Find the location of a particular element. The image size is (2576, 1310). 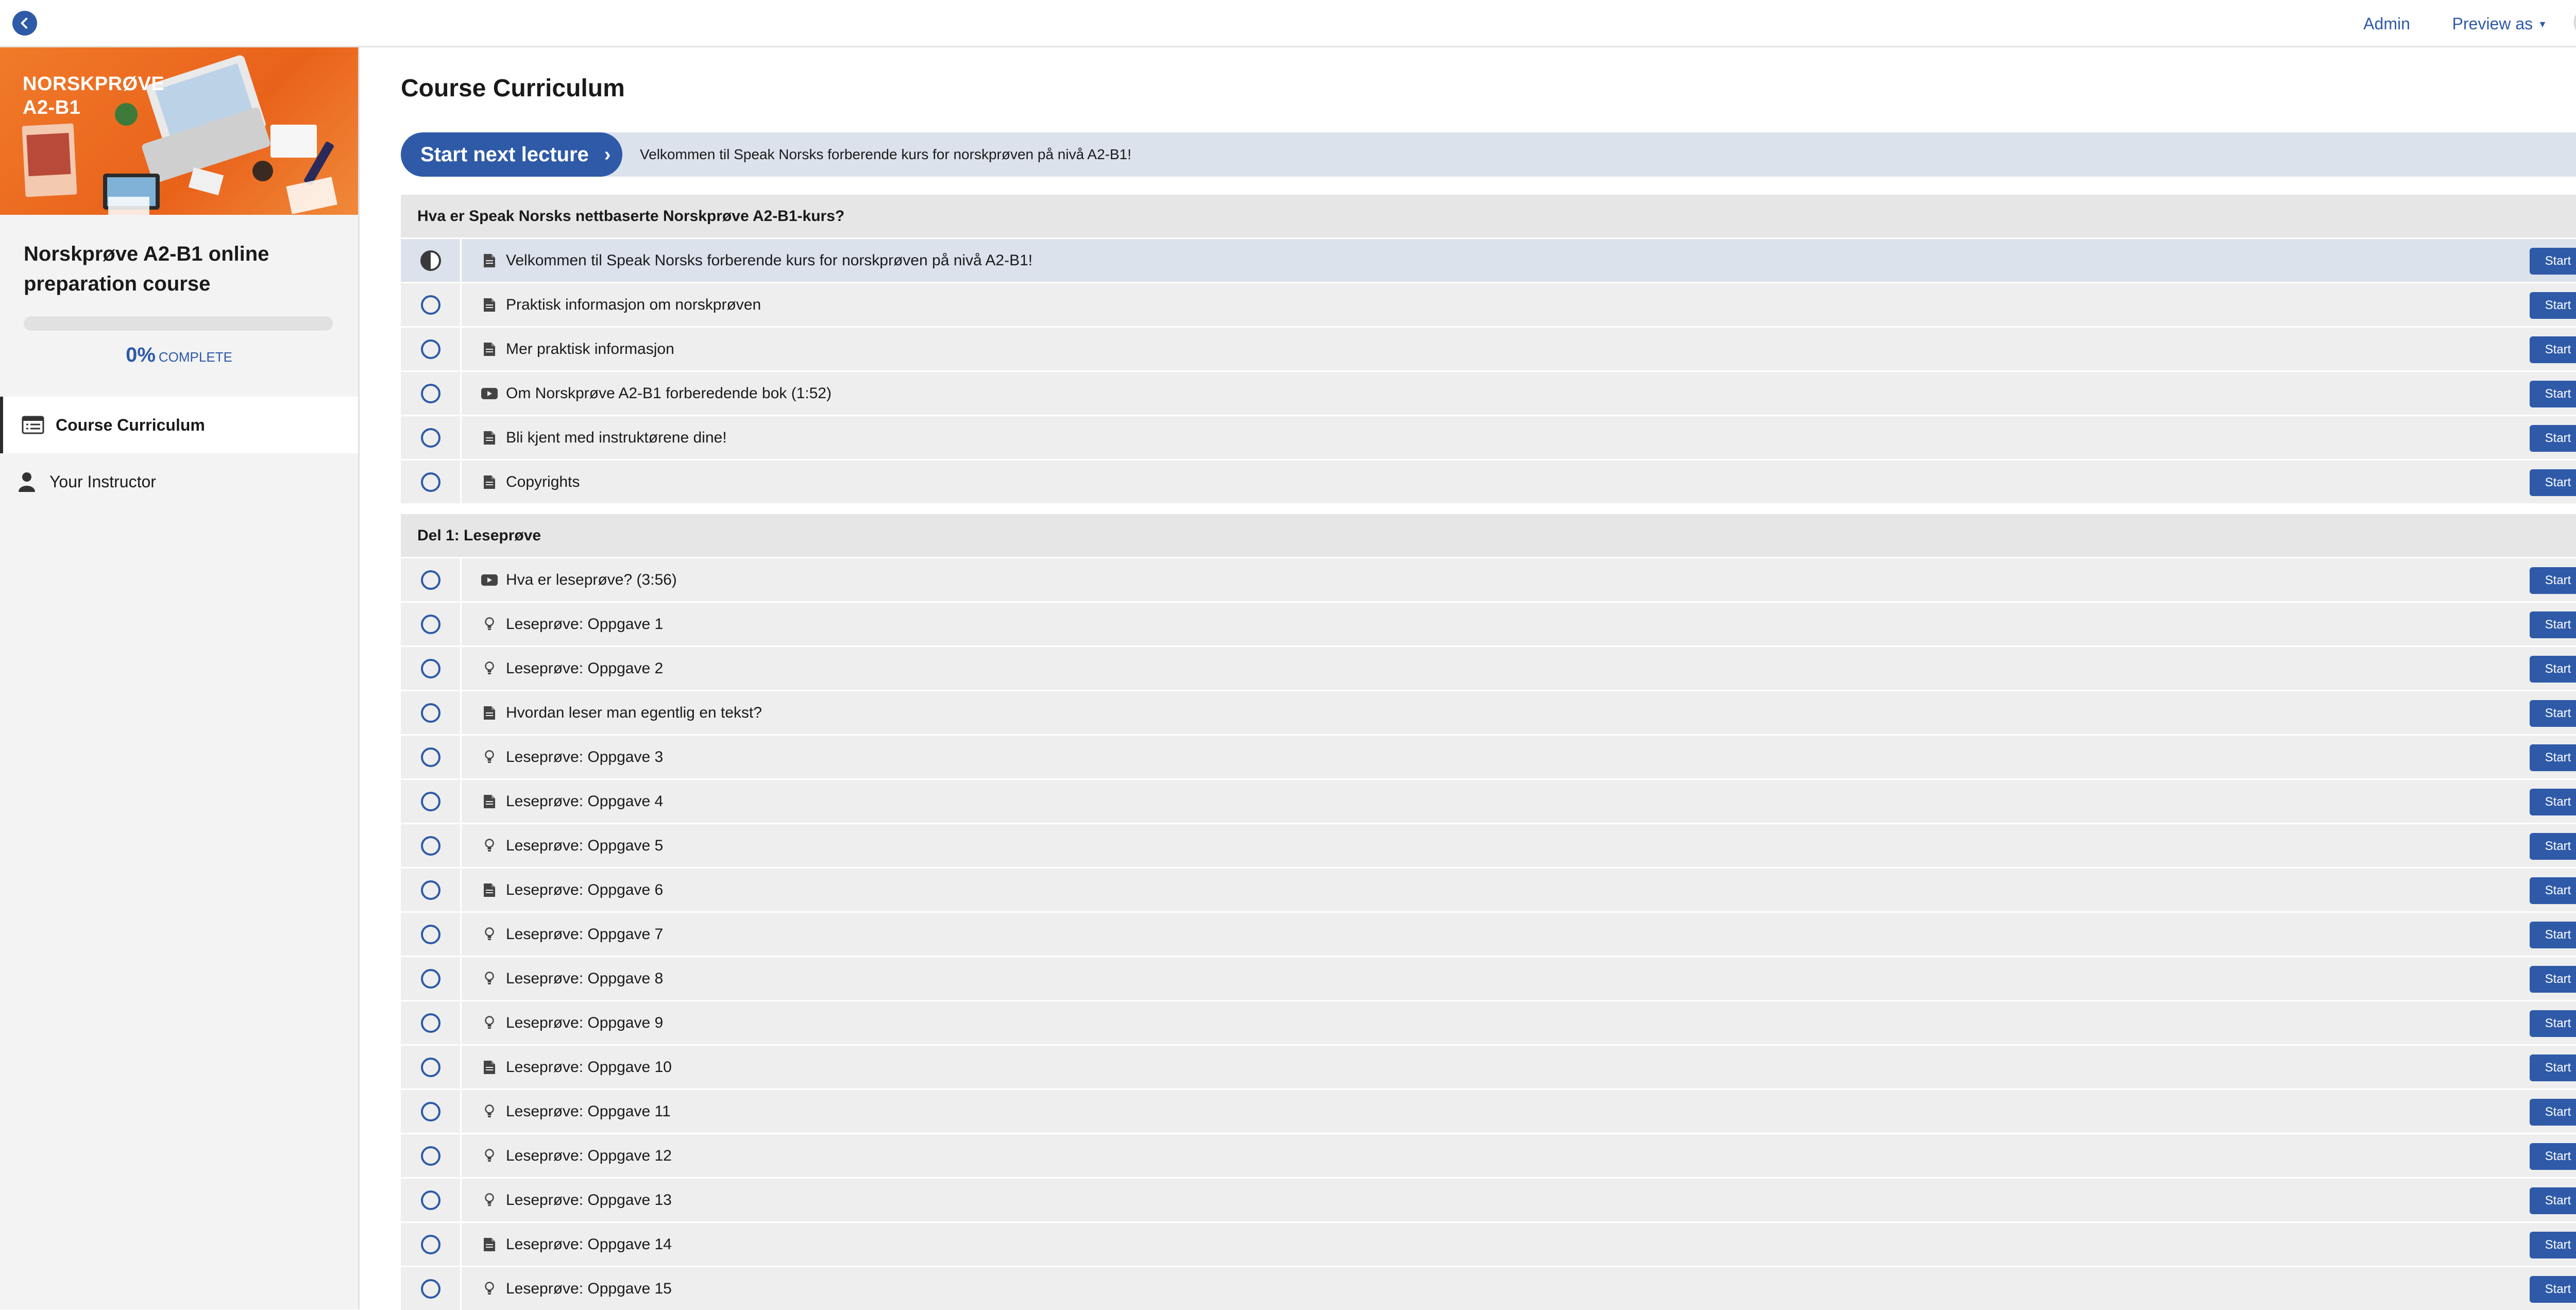

lecture-row: Leseprøve: Oppgave 14 Start is located at coordinates (1489, 1243).